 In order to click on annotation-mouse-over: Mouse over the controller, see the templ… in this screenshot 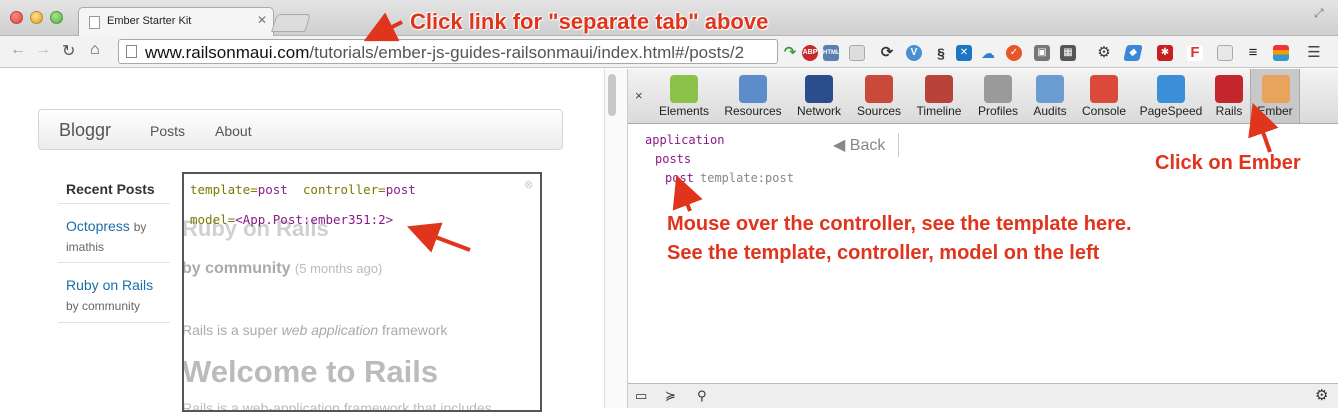, I will do `click(899, 224)`.